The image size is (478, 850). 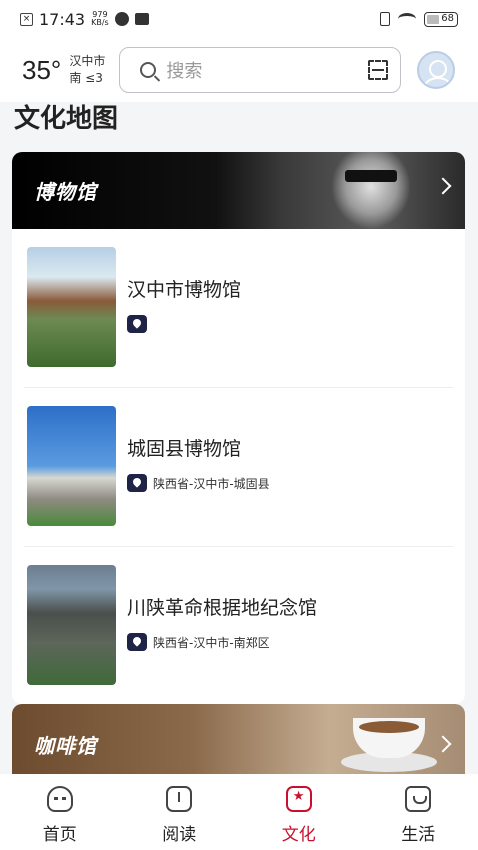 What do you see at coordinates (100, 22) in the screenshot?
I see `network-speed-unit: KB/s` at bounding box center [100, 22].